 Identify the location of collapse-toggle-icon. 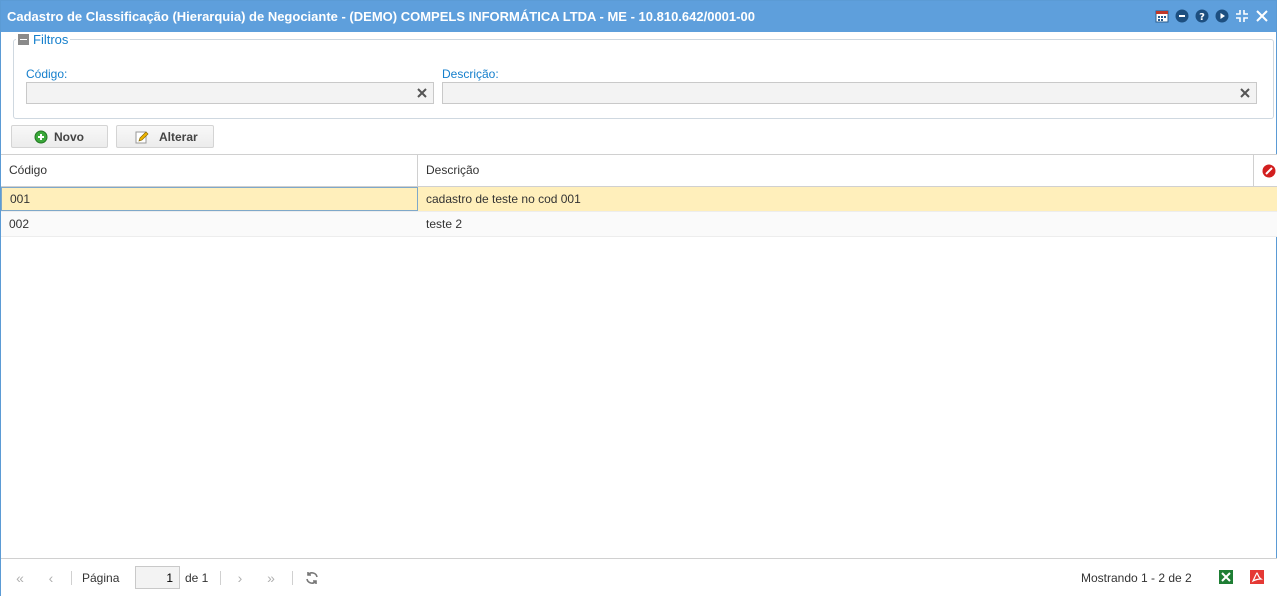
(23, 39).